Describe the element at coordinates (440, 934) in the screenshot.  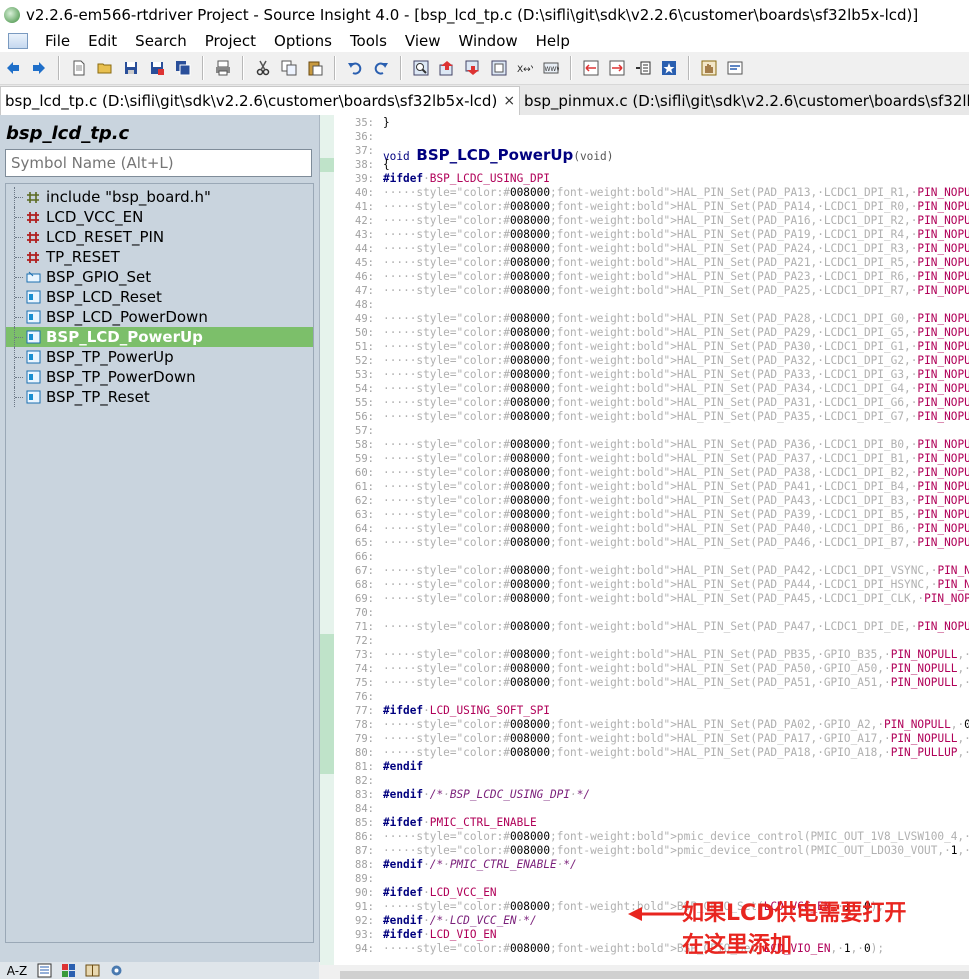
I see `code-line: #ifdef·LCD_VIO_EN` at that location.